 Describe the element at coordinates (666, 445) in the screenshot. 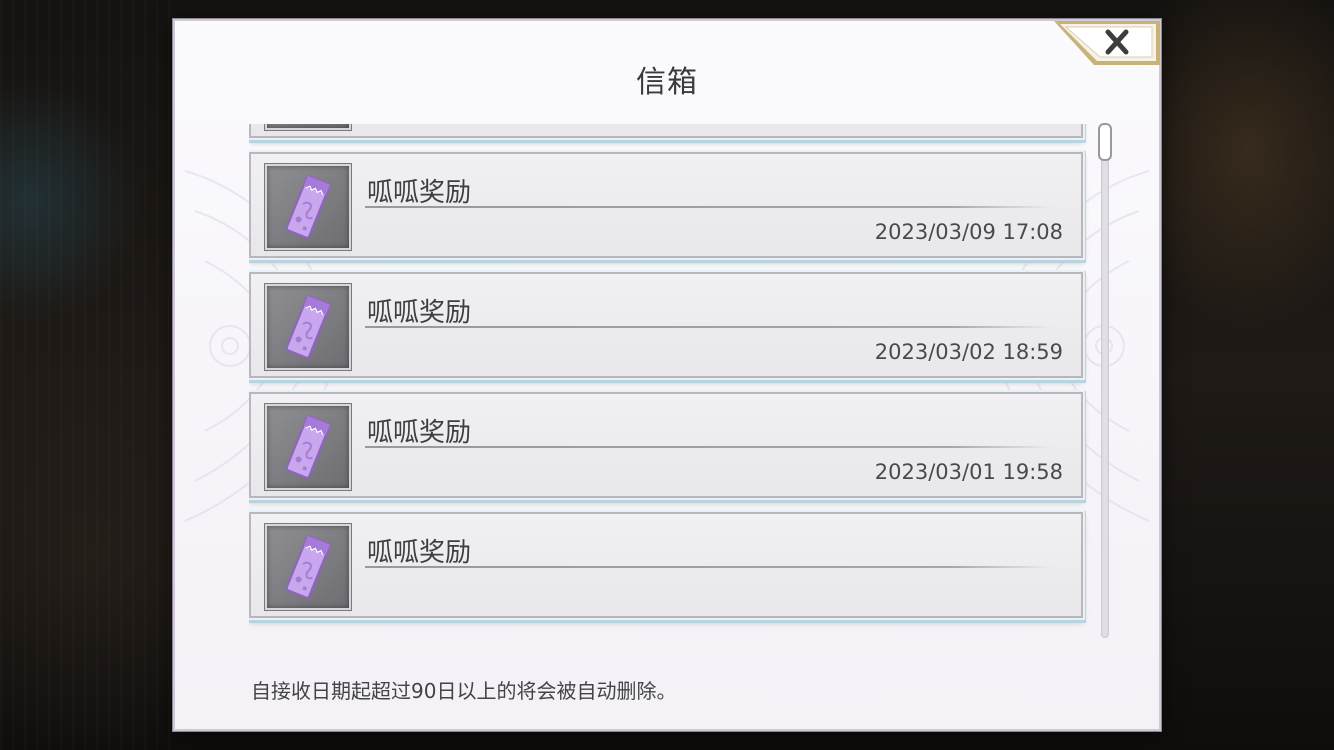

I see `mail-item: 呱呱奖励 2023/03/01 19:58` at that location.